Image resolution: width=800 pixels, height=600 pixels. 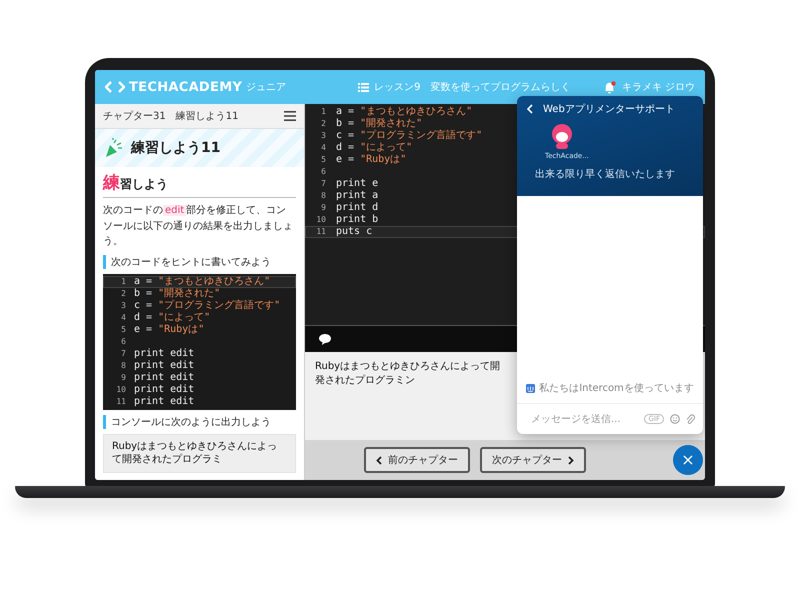 I want to click on code-text: print b, so click(x=357, y=220).